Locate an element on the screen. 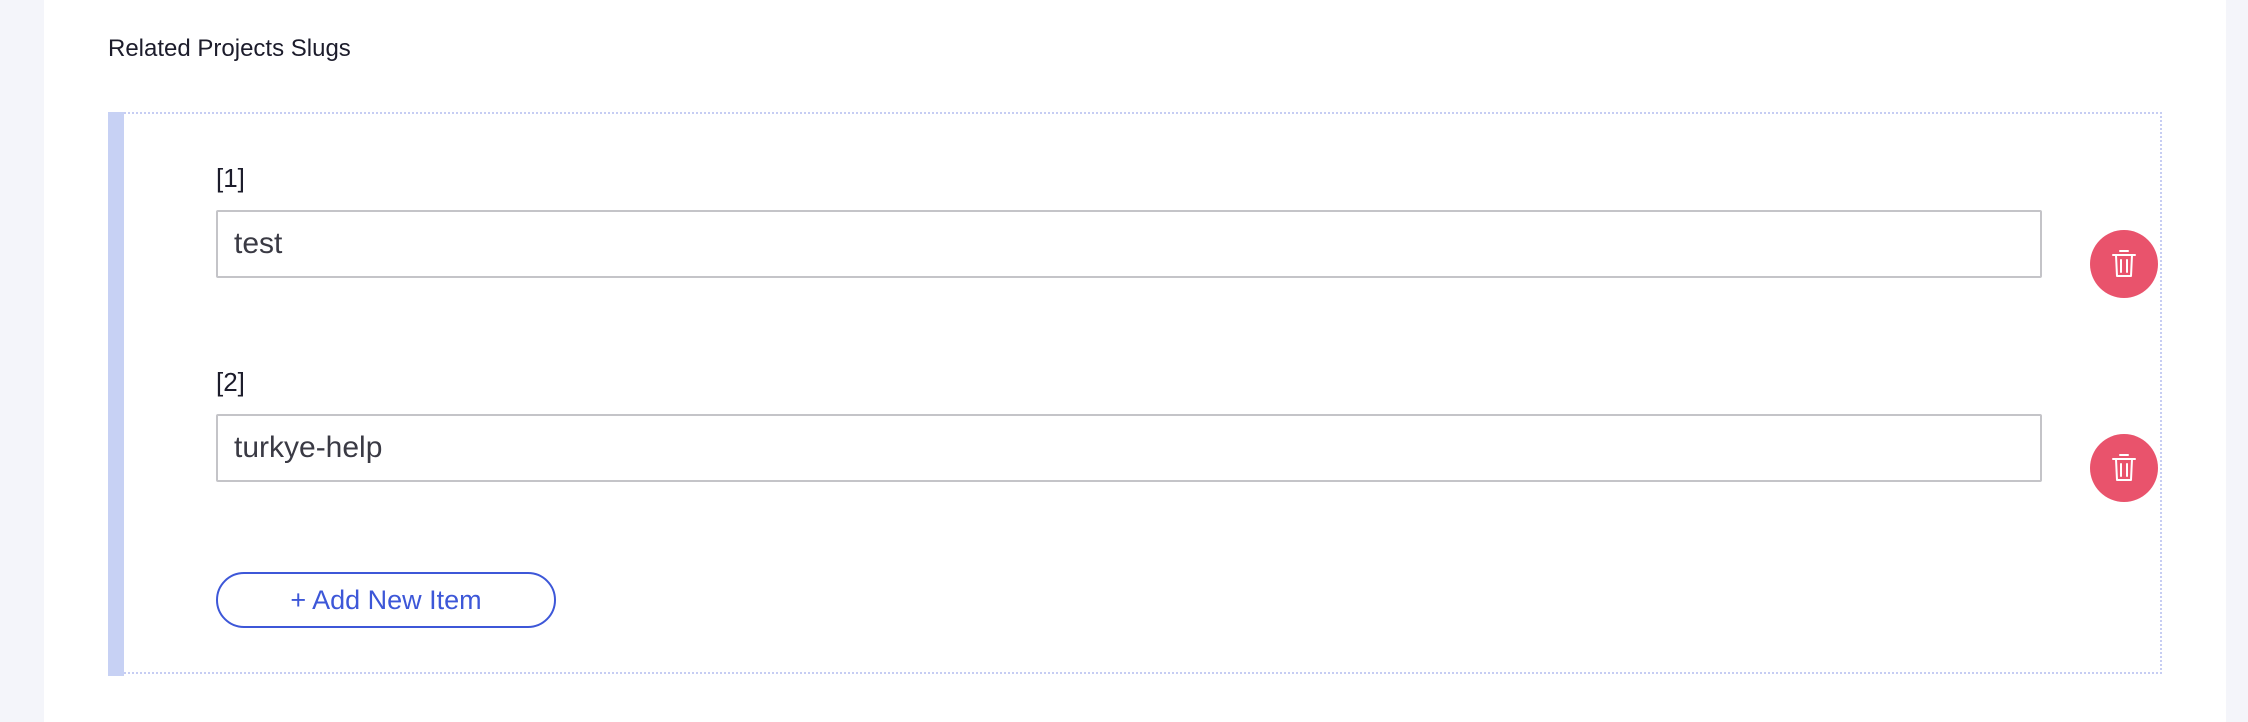 The image size is (2248, 722). item-index-label: [2] is located at coordinates (230, 382).